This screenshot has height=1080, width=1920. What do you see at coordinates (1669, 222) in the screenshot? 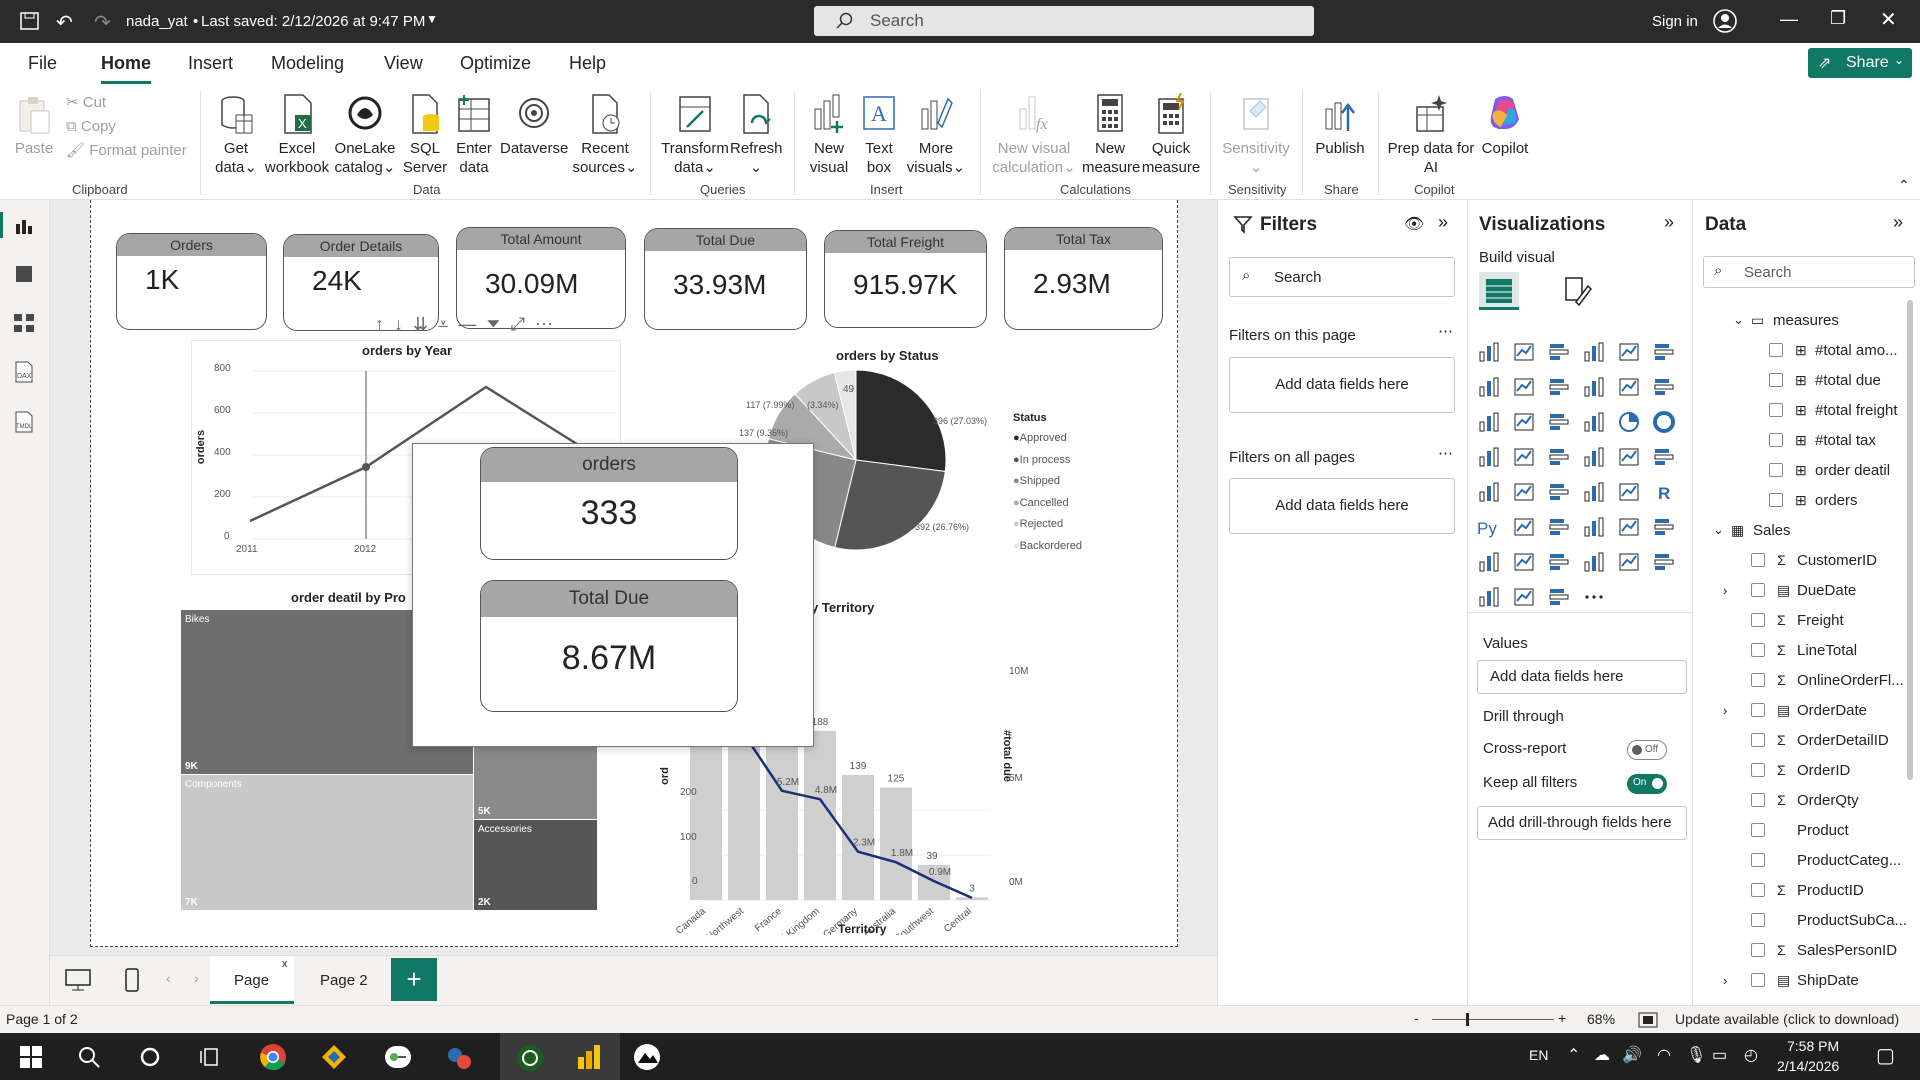
I see `collapse-visualizations-icon: »` at bounding box center [1669, 222].